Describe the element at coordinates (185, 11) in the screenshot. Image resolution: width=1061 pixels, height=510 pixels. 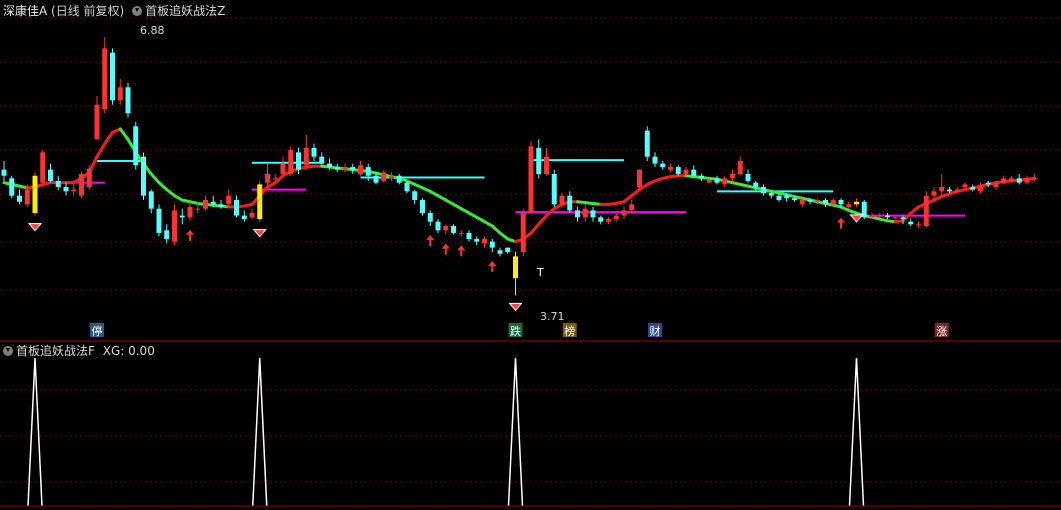
I see `indicator-main-label: 首板追妖战法Z` at that location.